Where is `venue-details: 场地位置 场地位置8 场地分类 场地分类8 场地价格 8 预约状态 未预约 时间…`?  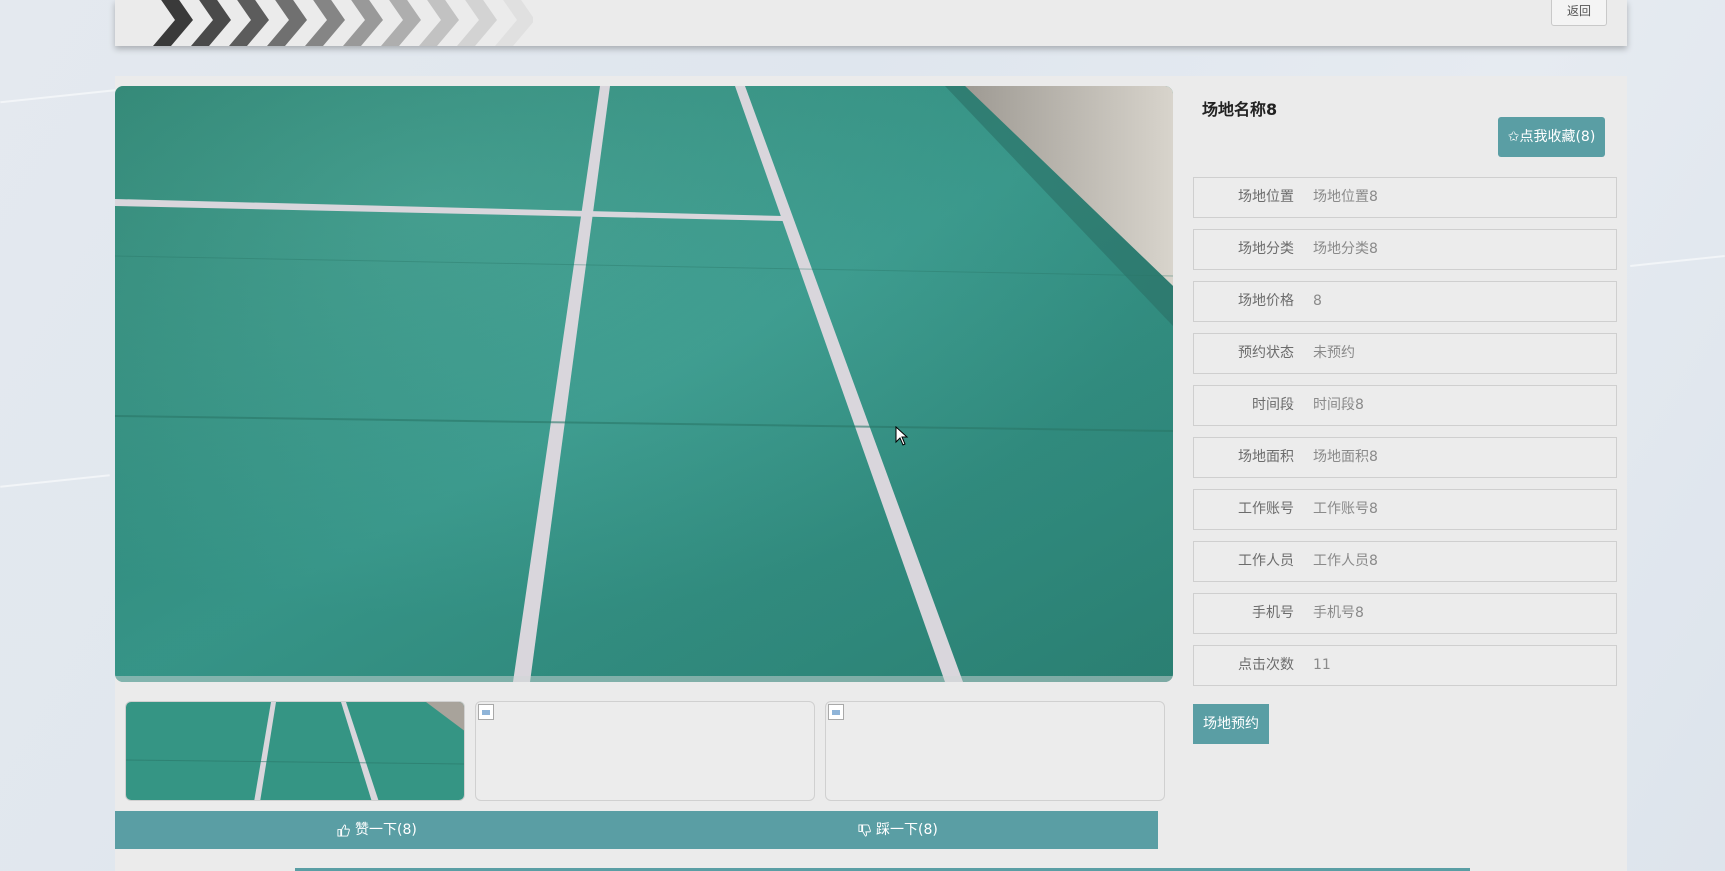
venue-details: 场地位置 场地位置8 场地分类 场地分类8 场地价格 8 预约状态 未预约 时间… is located at coordinates (1405, 437).